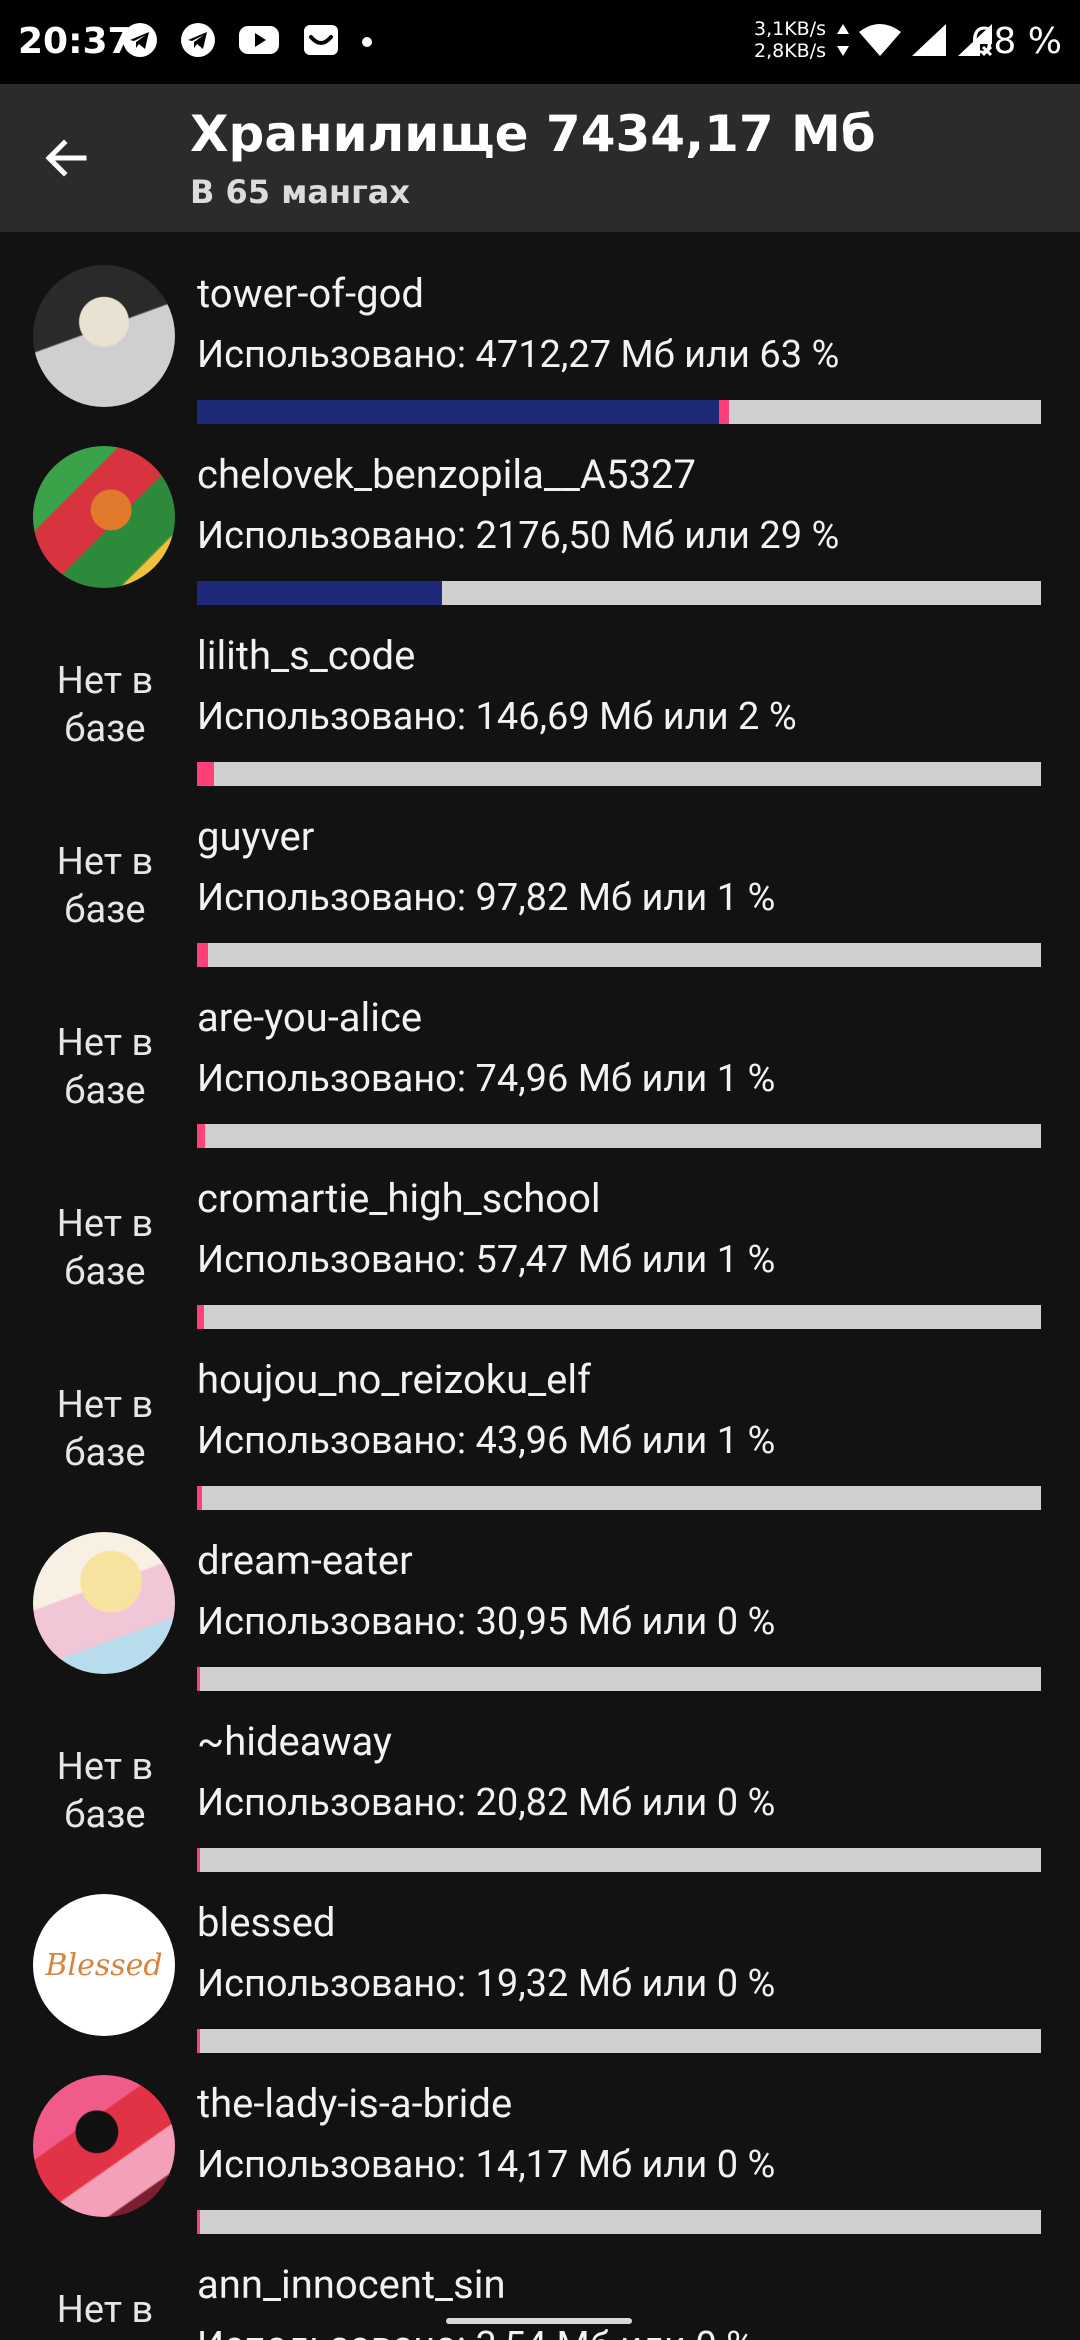  Describe the element at coordinates (446, 474) in the screenshot. I see `manga-title: chelovek_benzopila__A5327` at that location.